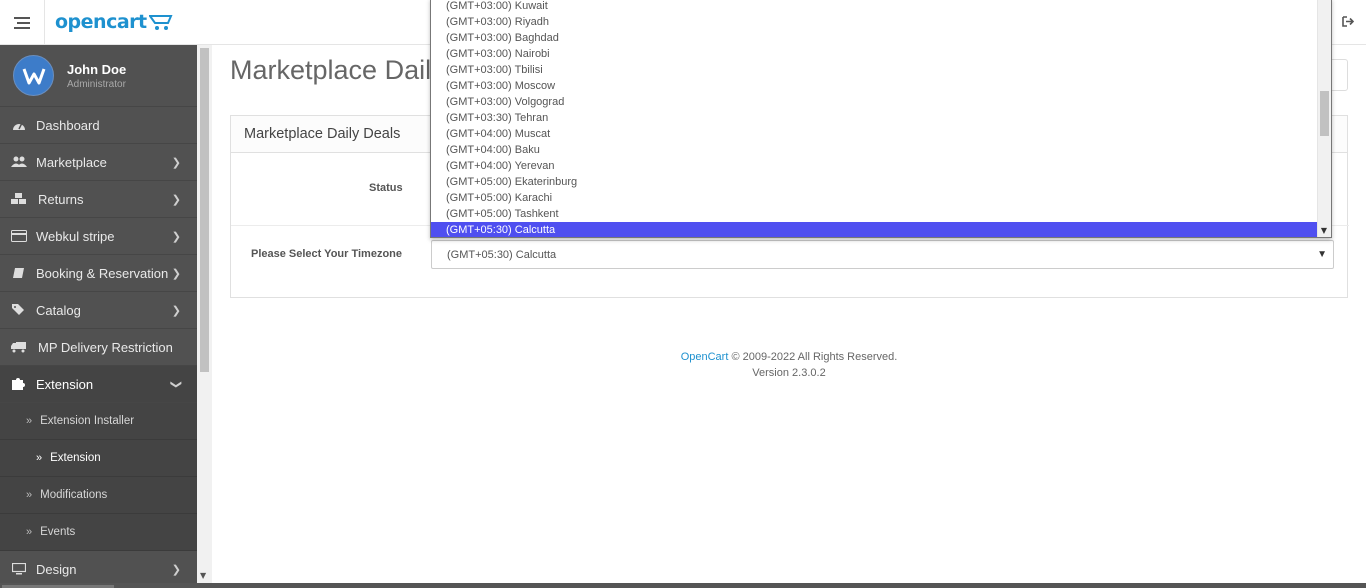  I want to click on dropdown-option: (GMT+03:00) Volgograd, so click(875, 102).